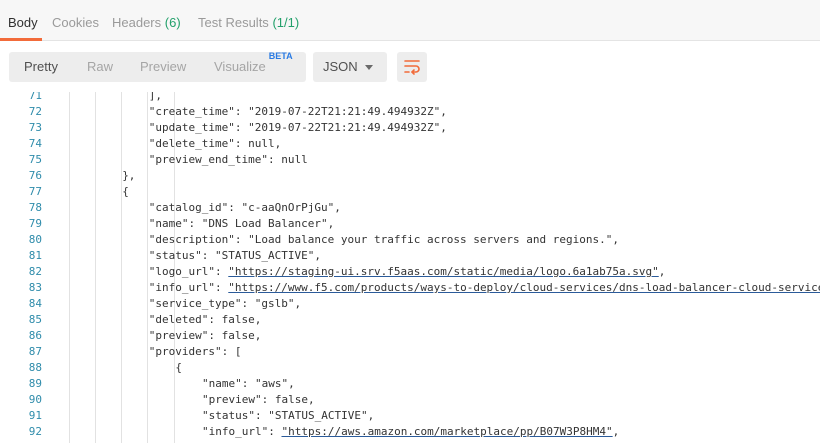 This screenshot has width=820, height=443. I want to click on visualize-label: Visualize, so click(240, 66).